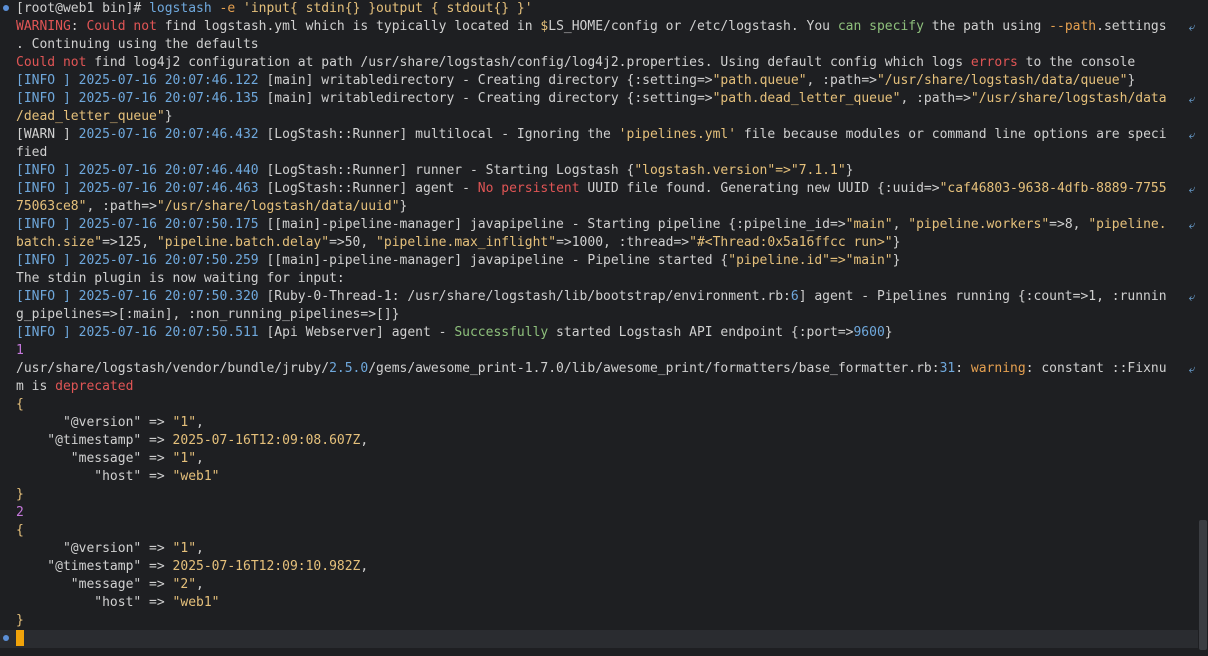 The width and height of the screenshot is (1208, 656). Describe the element at coordinates (59, 242) in the screenshot. I see `terminal-text: batch.size"` at that location.